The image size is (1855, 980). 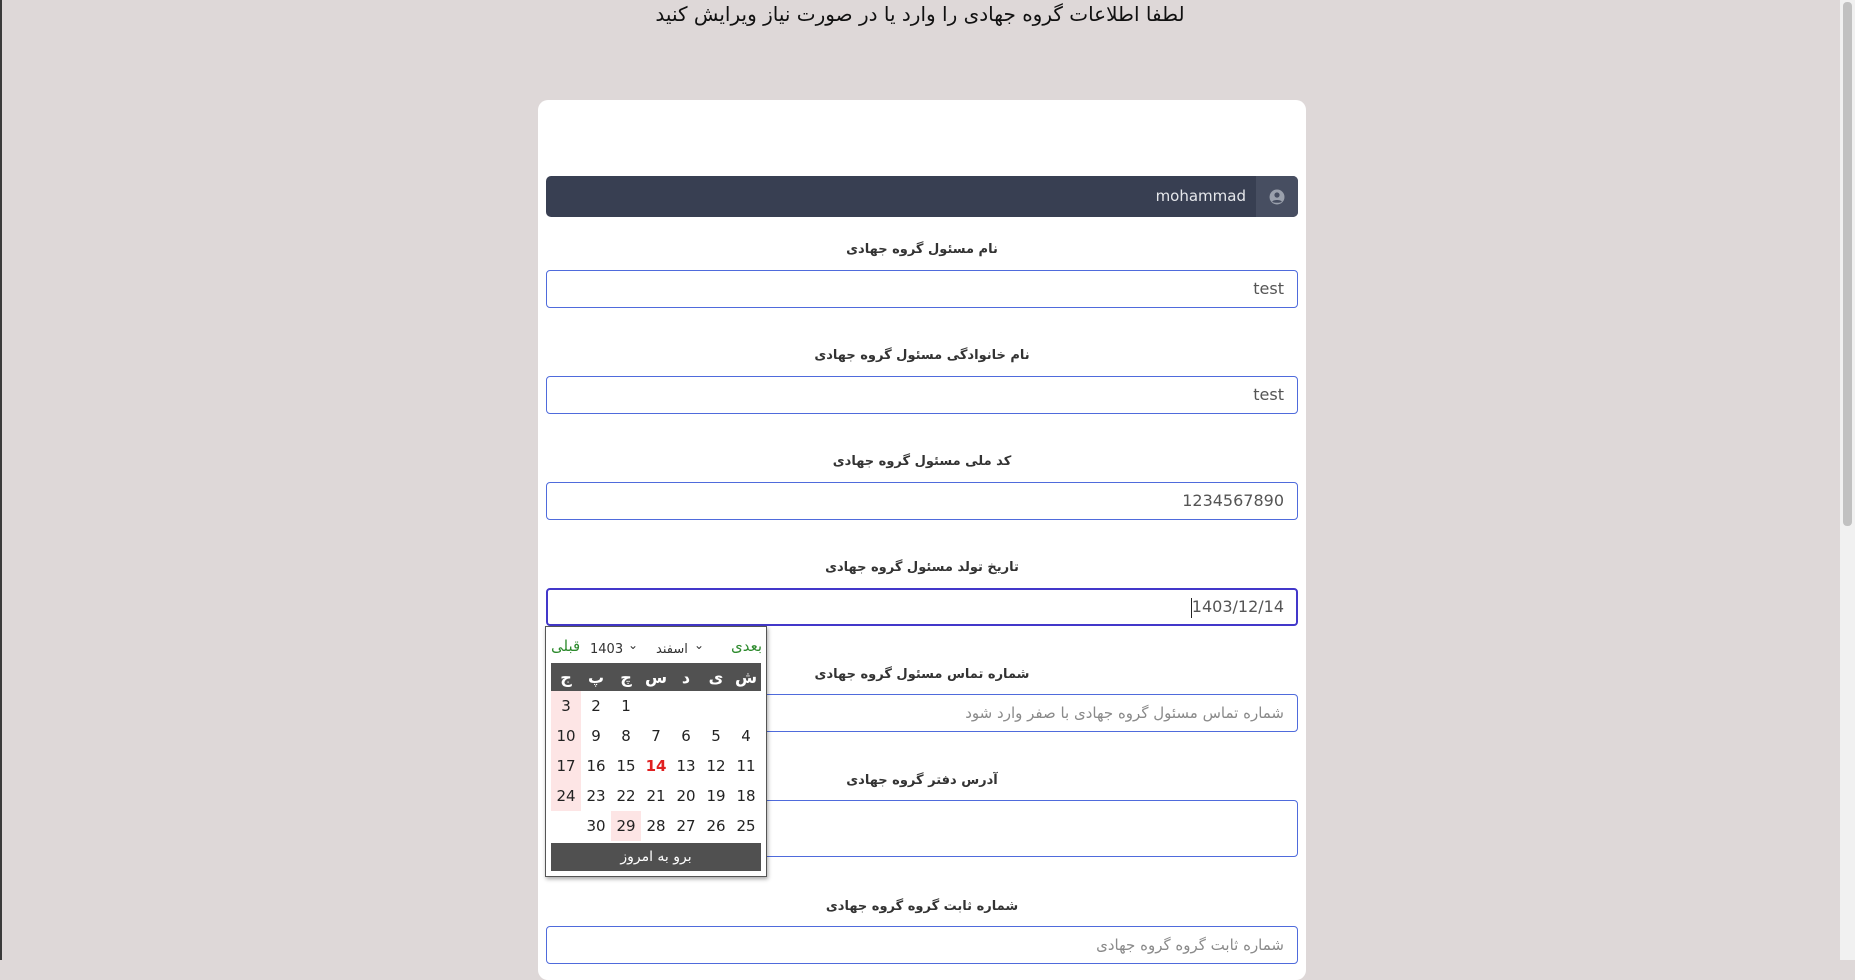 I want to click on national-code-input: 1234567890, so click(x=922, y=501).